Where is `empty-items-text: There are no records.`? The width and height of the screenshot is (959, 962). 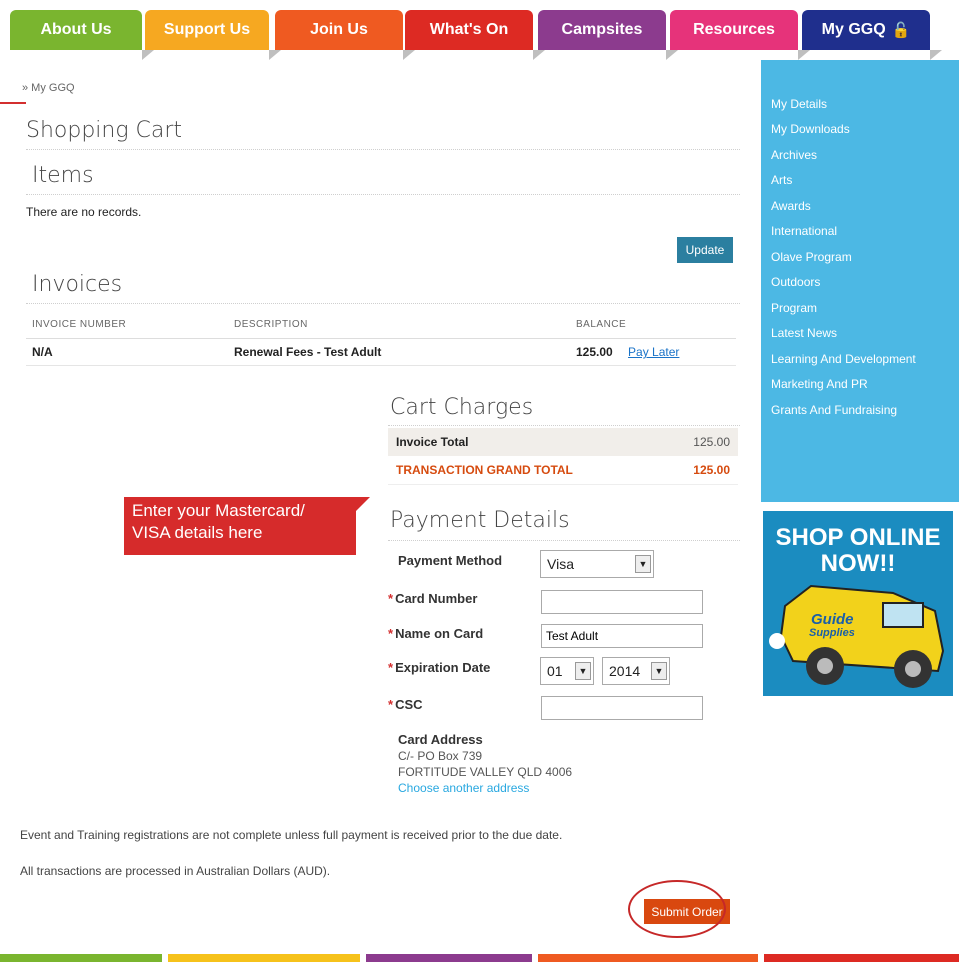
empty-items-text: There are no records. is located at coordinates (84, 212).